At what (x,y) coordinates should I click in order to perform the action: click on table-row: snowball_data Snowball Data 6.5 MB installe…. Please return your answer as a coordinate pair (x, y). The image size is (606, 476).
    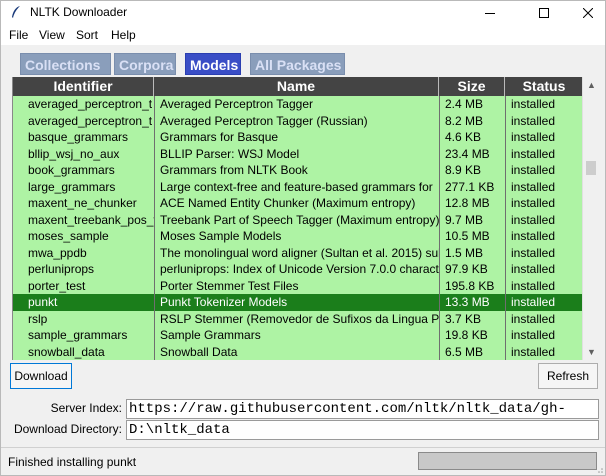
    Looking at the image, I should click on (297, 352).